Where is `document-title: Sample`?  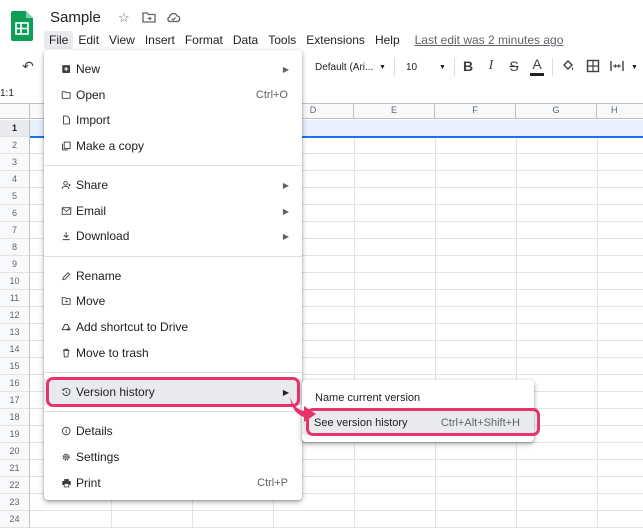
document-title: Sample is located at coordinates (75, 17).